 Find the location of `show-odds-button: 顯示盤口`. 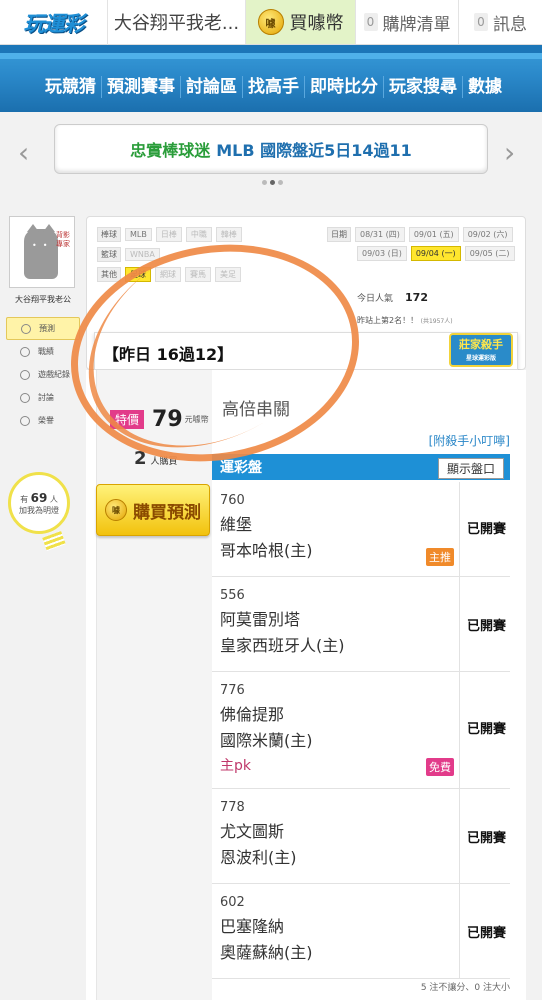

show-odds-button: 顯示盤口 is located at coordinates (470, 468).